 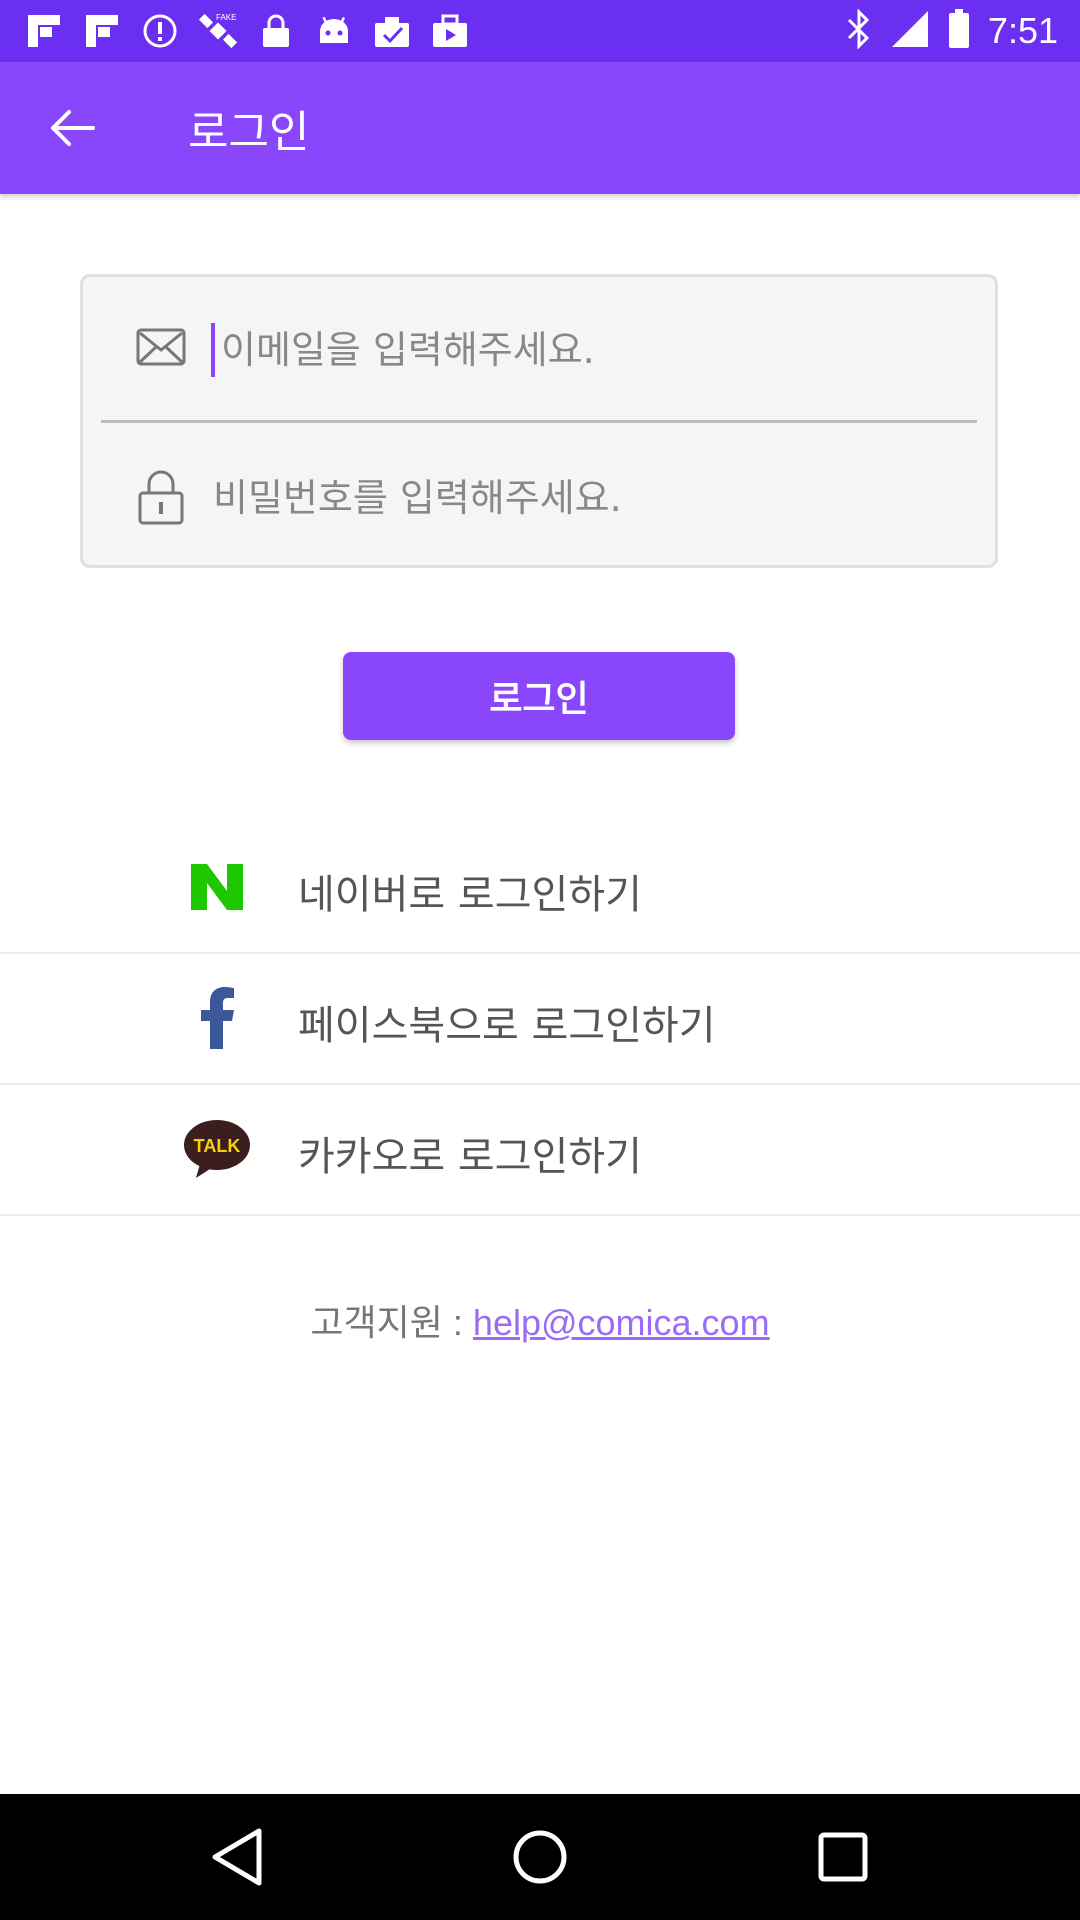 What do you see at coordinates (843, 1857) in the screenshot?
I see `recents-square-icon` at bounding box center [843, 1857].